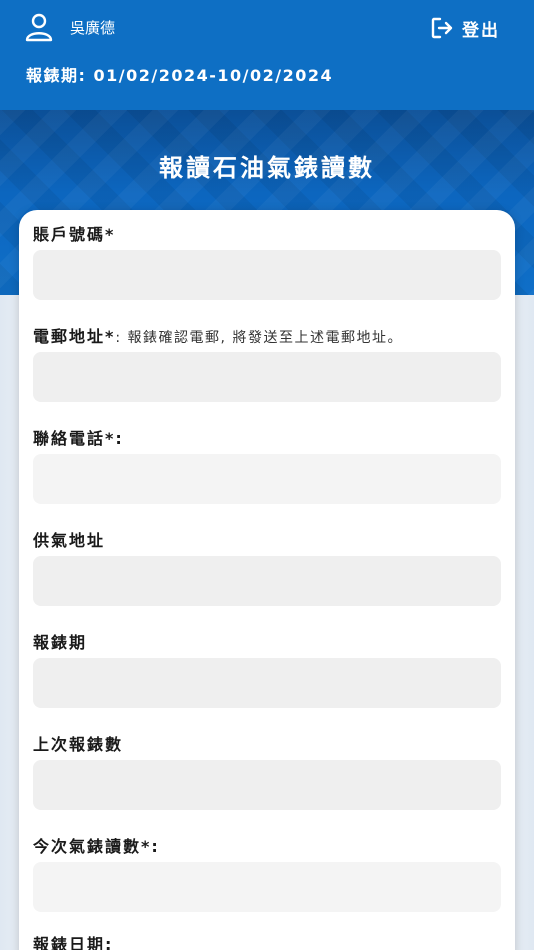 The height and width of the screenshot is (950, 534). Describe the element at coordinates (69, 540) in the screenshot. I see `supply-address-label: 供氣地址` at that location.